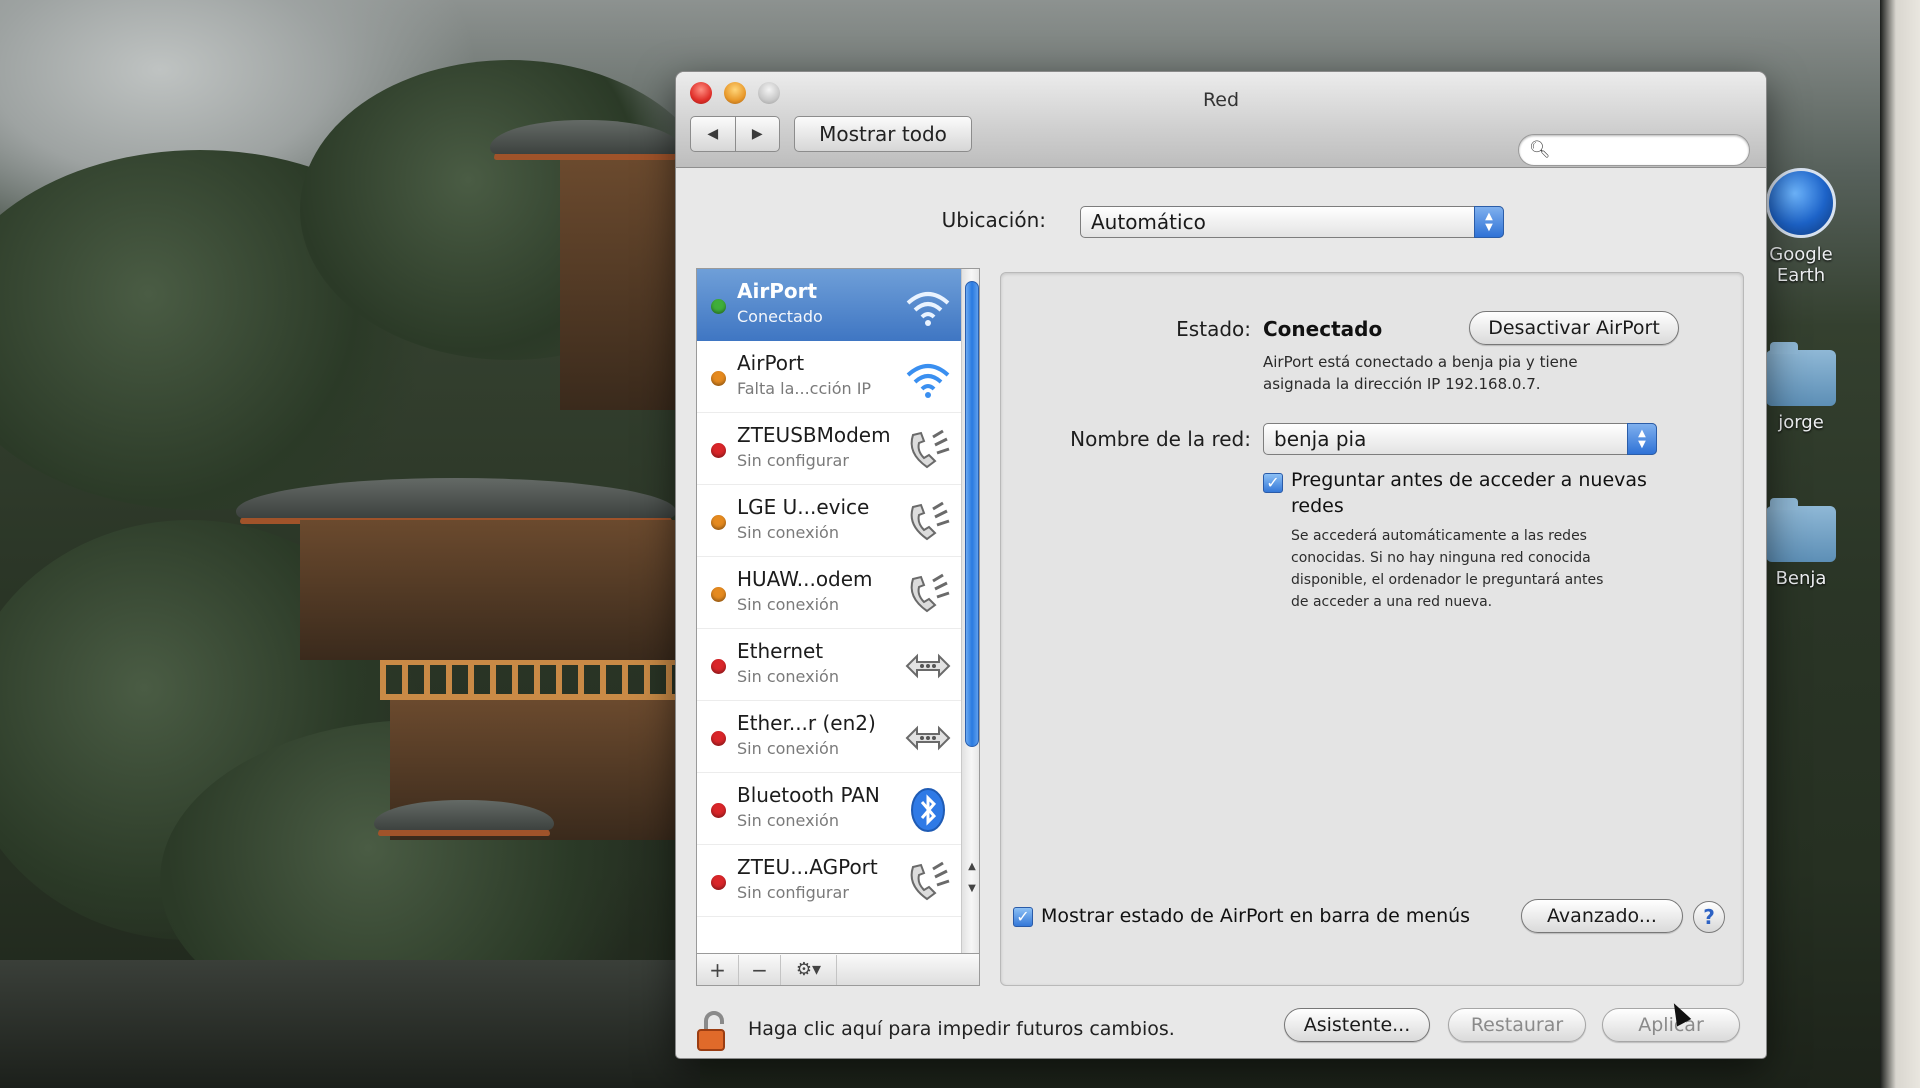 The height and width of the screenshot is (1088, 1920). Describe the element at coordinates (809, 969) in the screenshot. I see `gear-icon: ⚙▾` at that location.